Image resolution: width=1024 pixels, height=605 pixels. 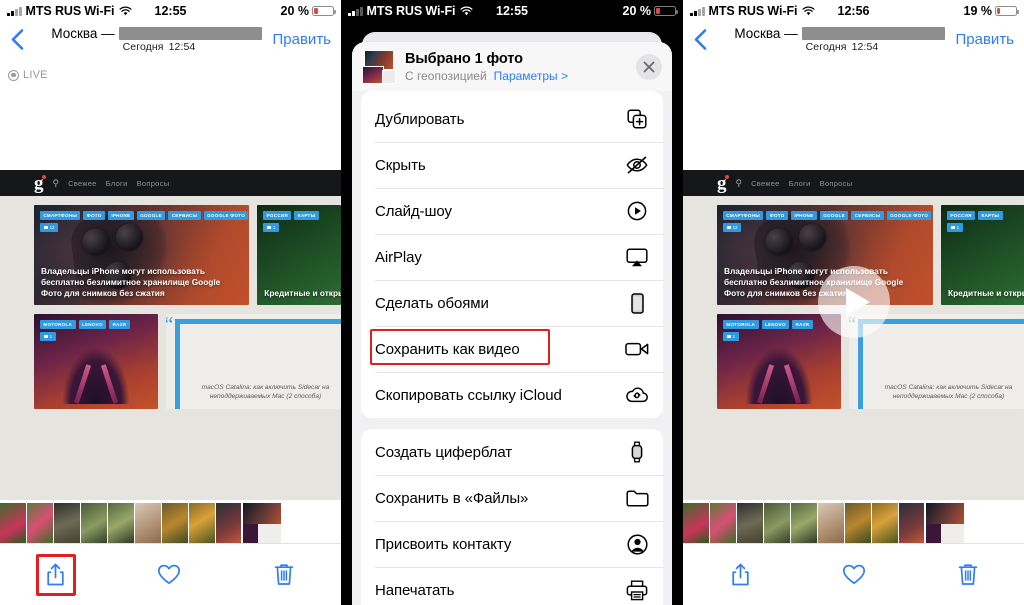 What do you see at coordinates (943, 321) in the screenshot?
I see `quote-top-bar` at bounding box center [943, 321].